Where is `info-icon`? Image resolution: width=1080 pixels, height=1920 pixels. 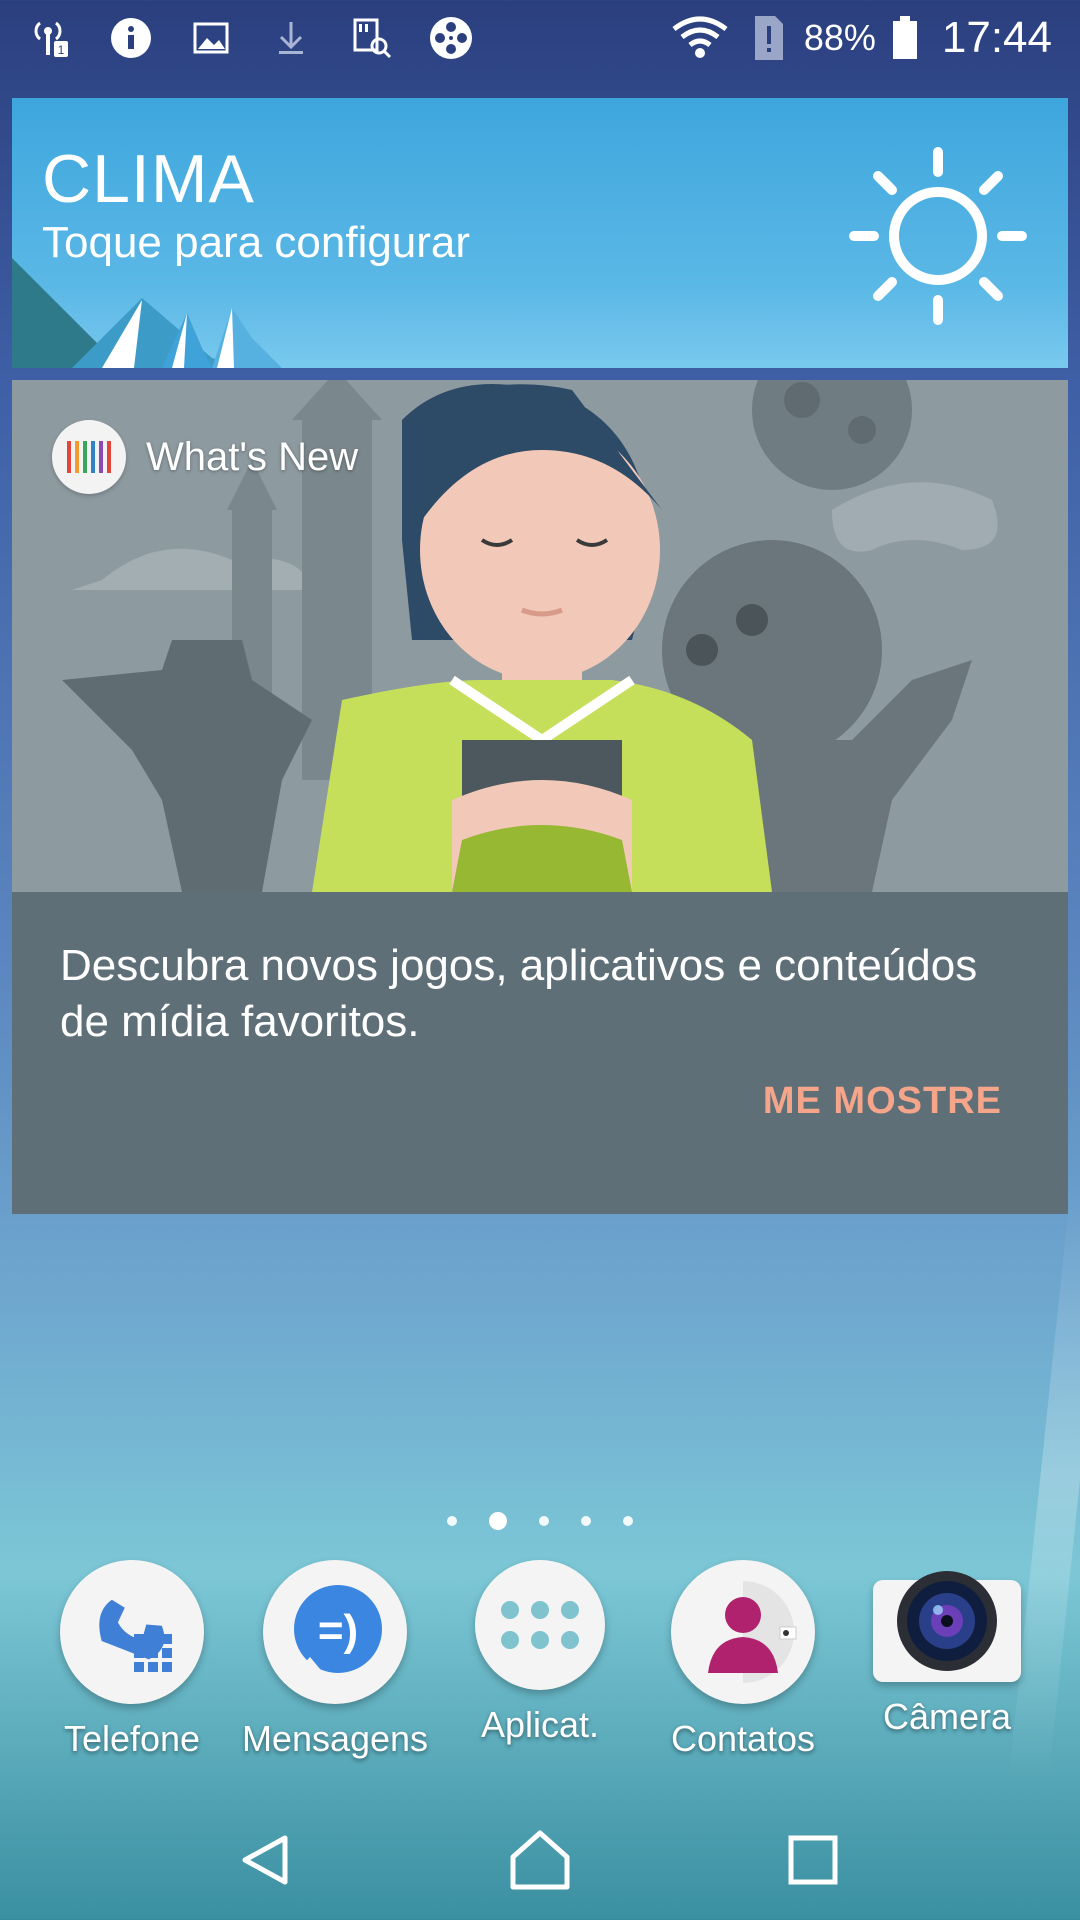
info-icon is located at coordinates (131, 38).